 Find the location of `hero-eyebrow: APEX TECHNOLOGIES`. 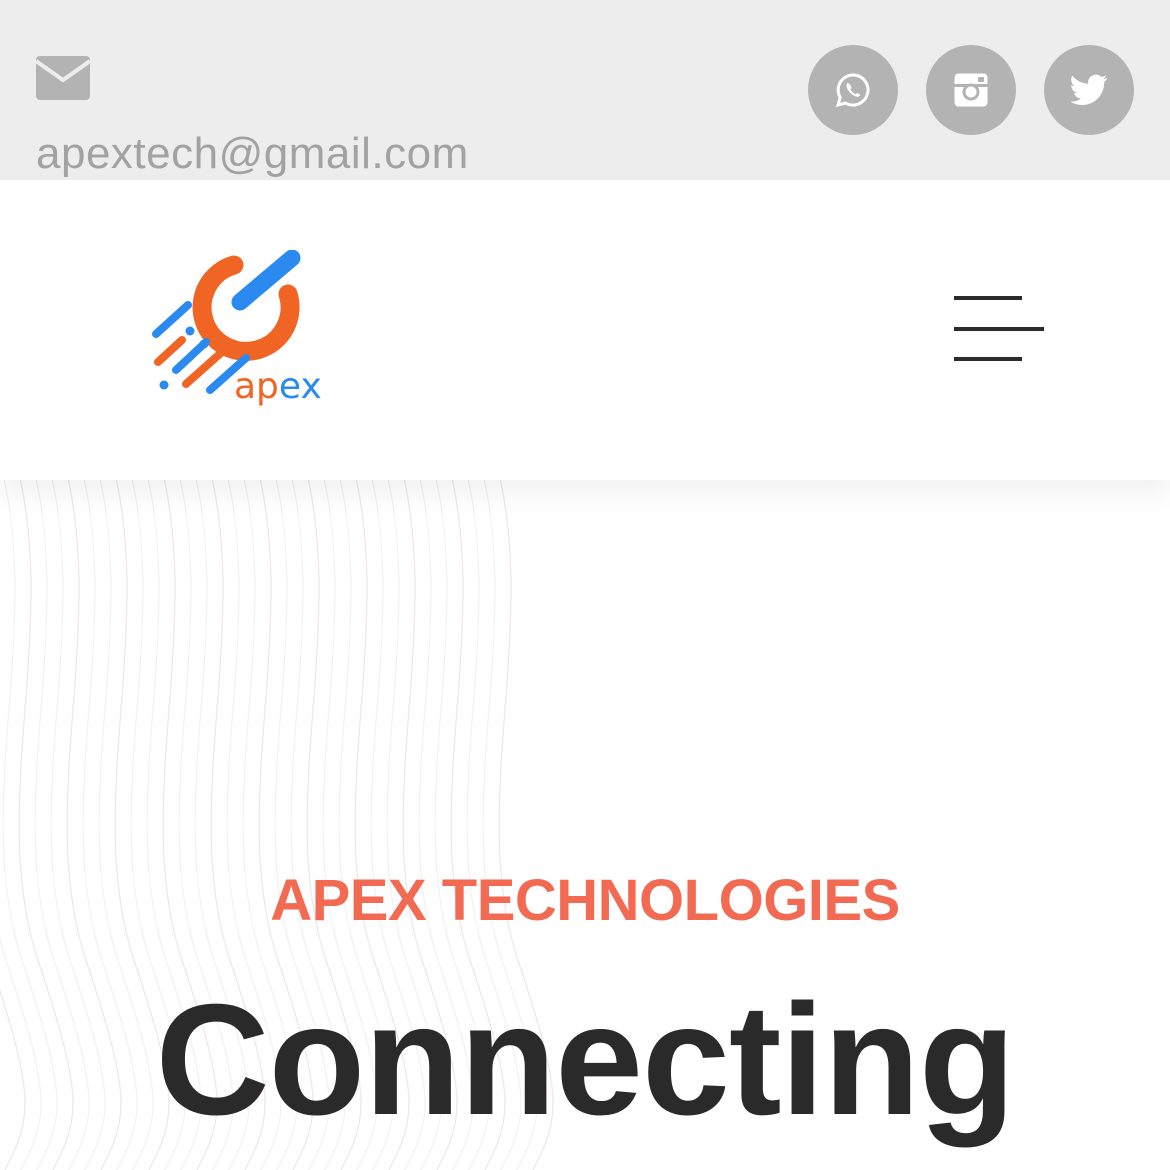

hero-eyebrow: APEX TECHNOLOGIES is located at coordinates (585, 900).